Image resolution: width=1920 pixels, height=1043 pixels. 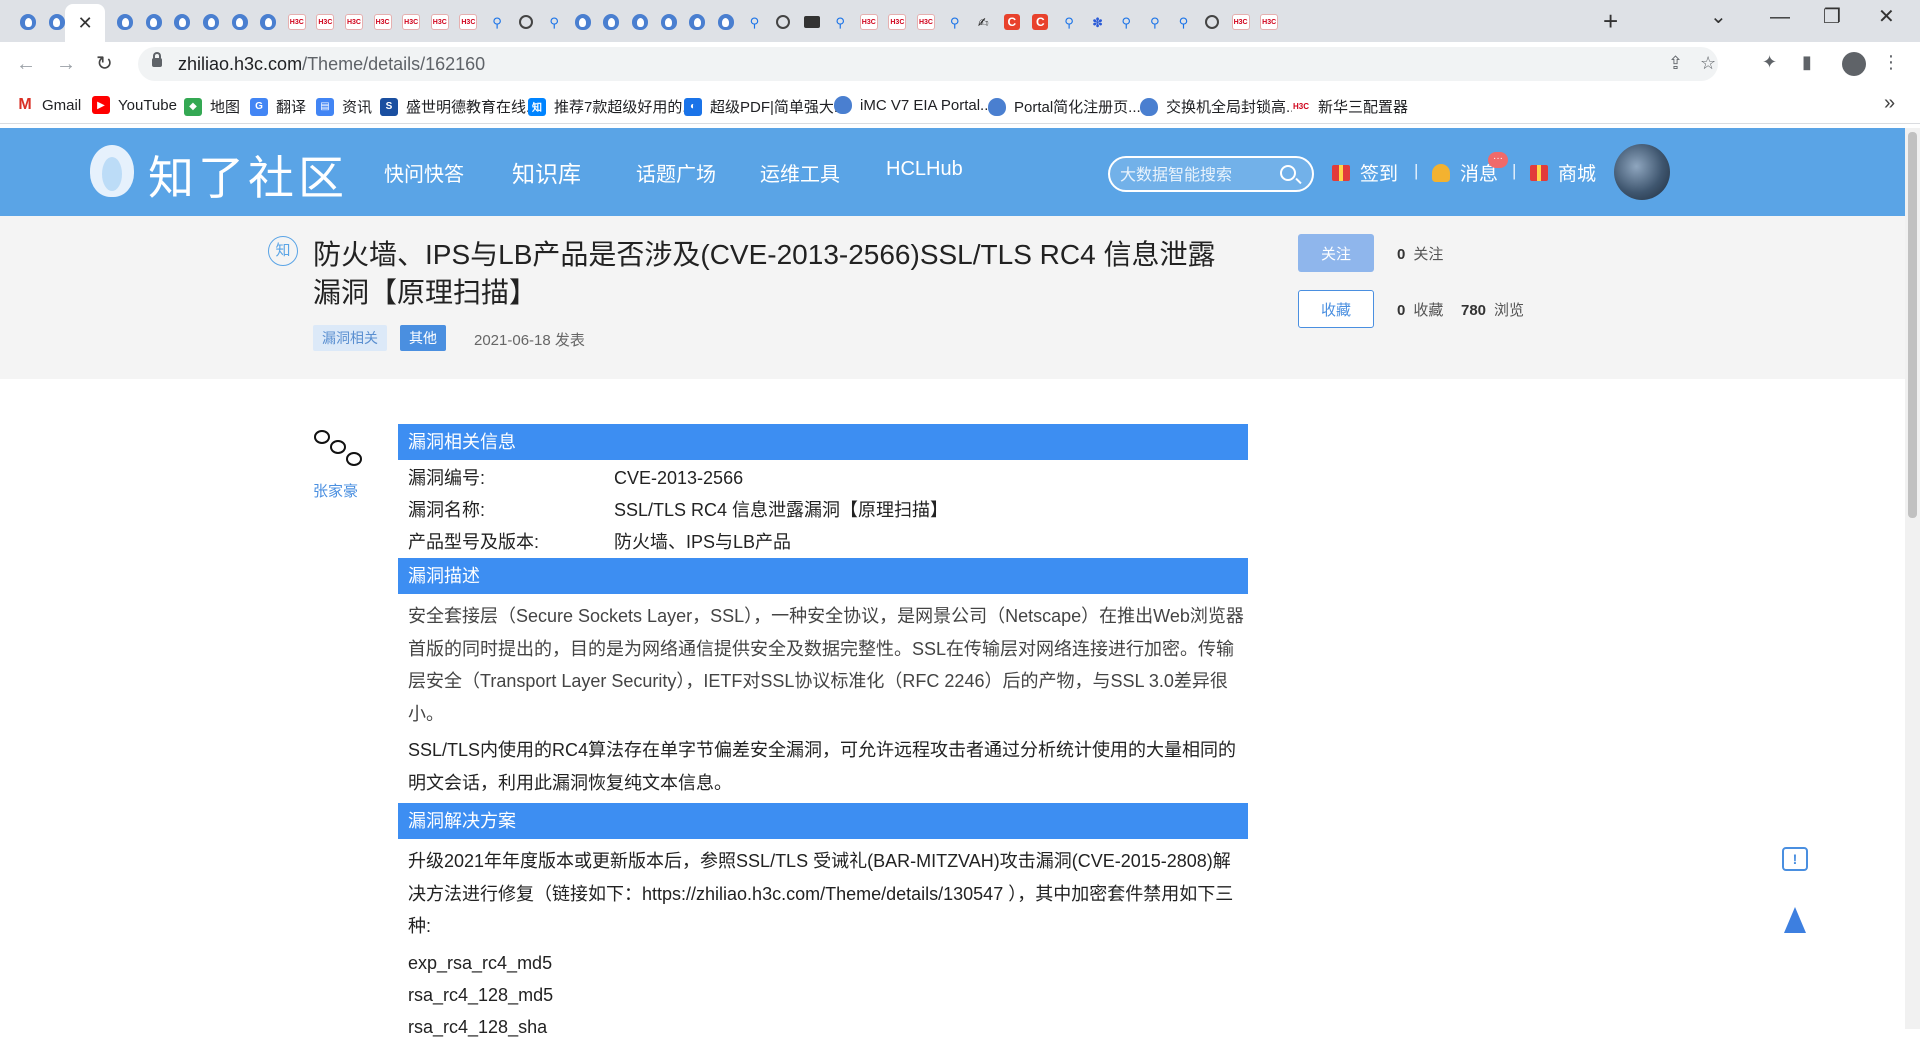 I want to click on scrollbar-thumb, so click(x=1912, y=325).